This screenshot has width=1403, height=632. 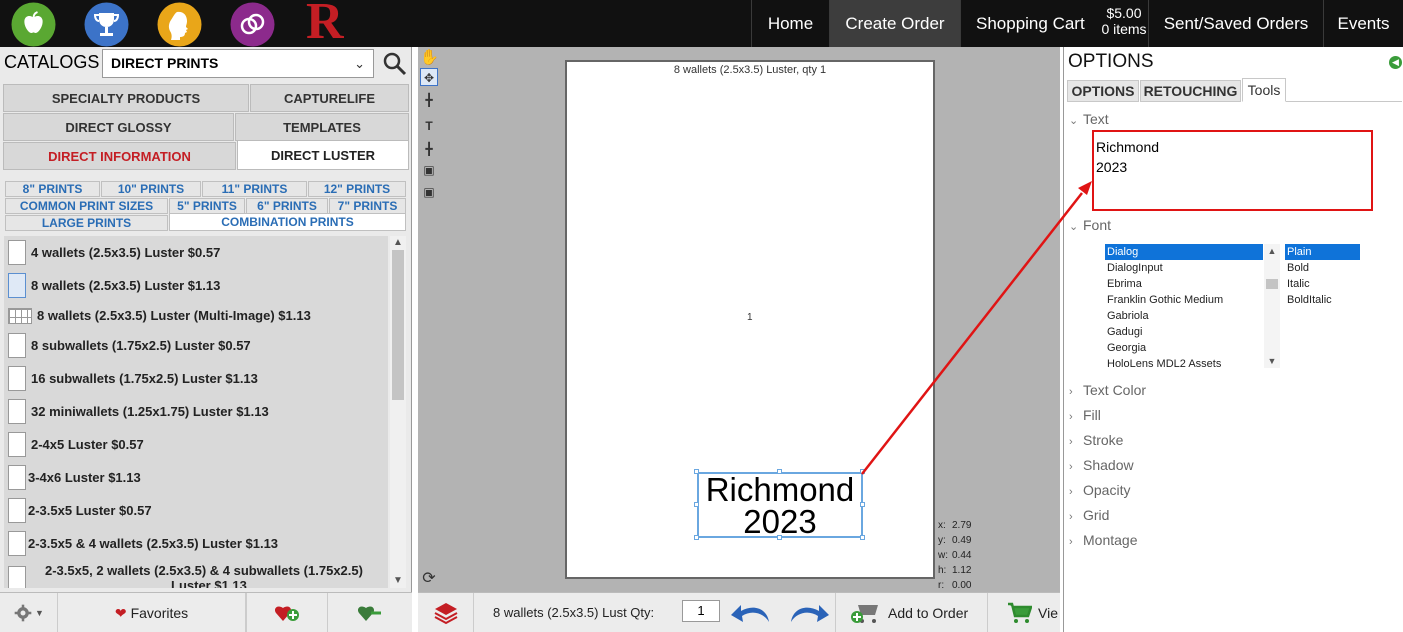 What do you see at coordinates (1025, 612) in the screenshot?
I see `view-cart-button: Vie` at bounding box center [1025, 612].